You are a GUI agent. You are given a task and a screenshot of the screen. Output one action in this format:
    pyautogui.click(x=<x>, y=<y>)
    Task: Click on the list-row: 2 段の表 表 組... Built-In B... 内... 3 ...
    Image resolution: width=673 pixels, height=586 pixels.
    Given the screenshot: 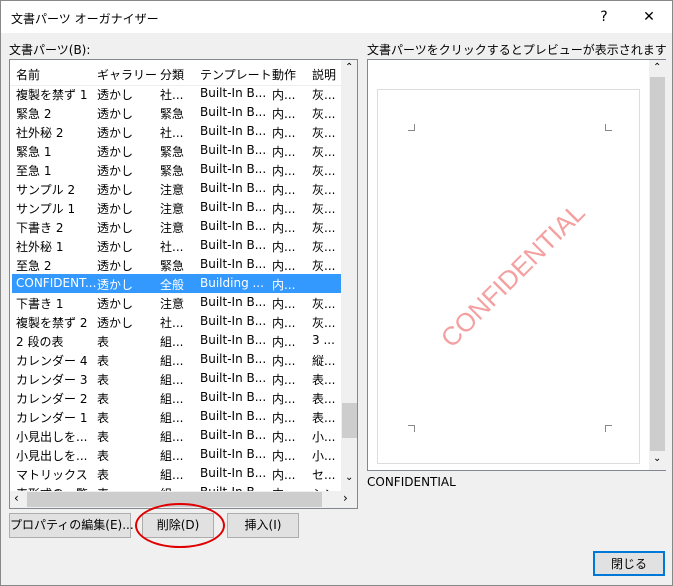 What is the action you would take?
    pyautogui.click(x=177, y=340)
    